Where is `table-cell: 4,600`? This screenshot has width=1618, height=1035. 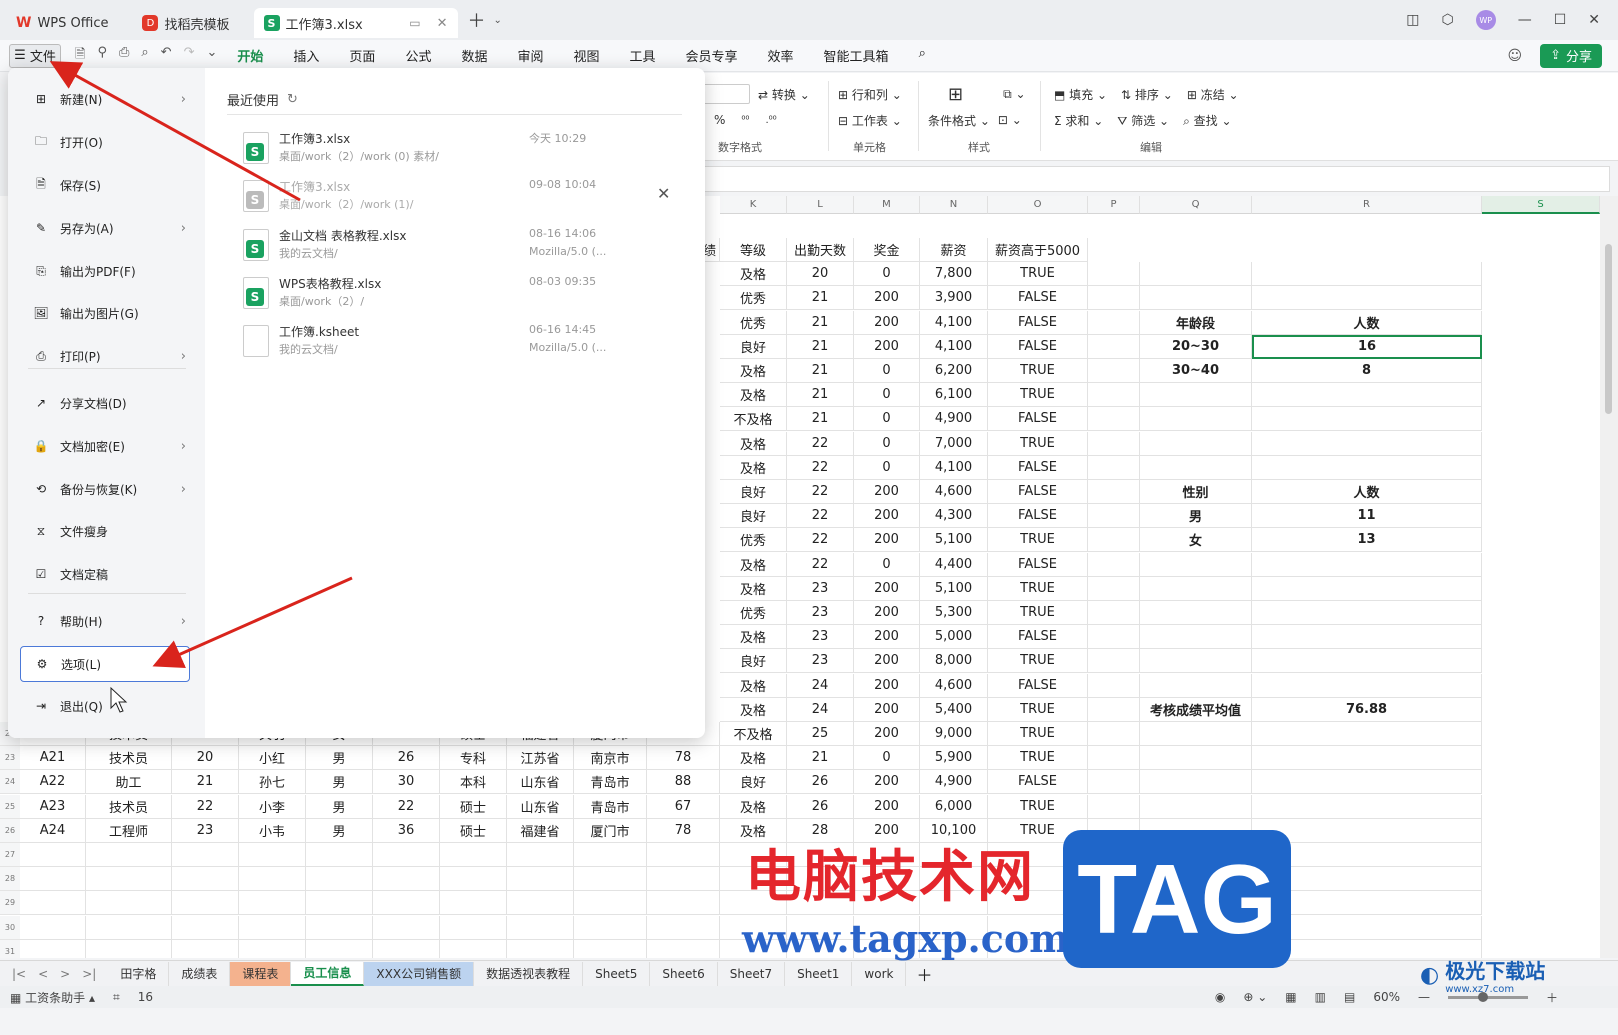 table-cell: 4,600 is located at coordinates (954, 685).